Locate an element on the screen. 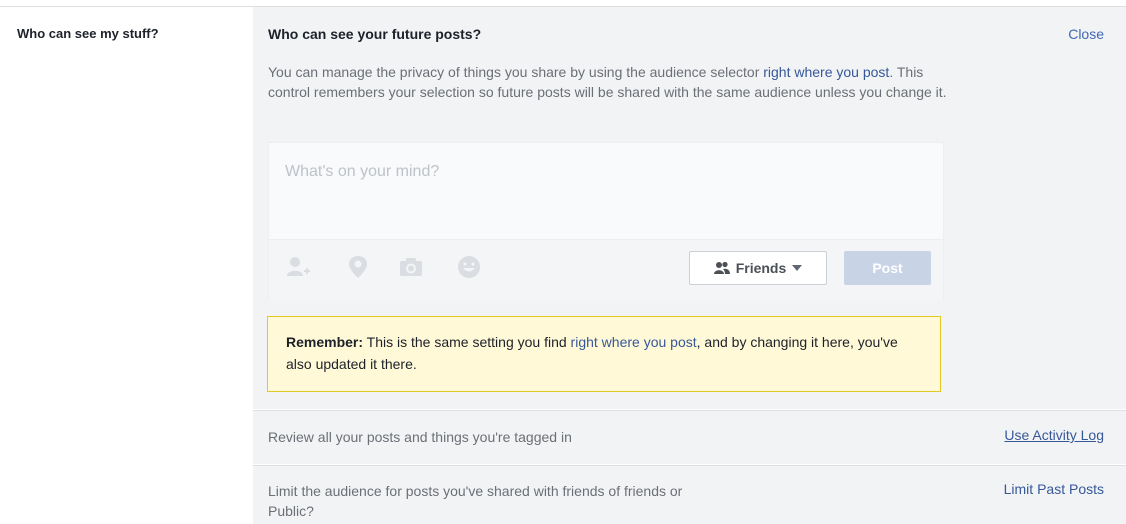 The width and height of the screenshot is (1126, 524). emoji-icon is located at coordinates (469, 267).